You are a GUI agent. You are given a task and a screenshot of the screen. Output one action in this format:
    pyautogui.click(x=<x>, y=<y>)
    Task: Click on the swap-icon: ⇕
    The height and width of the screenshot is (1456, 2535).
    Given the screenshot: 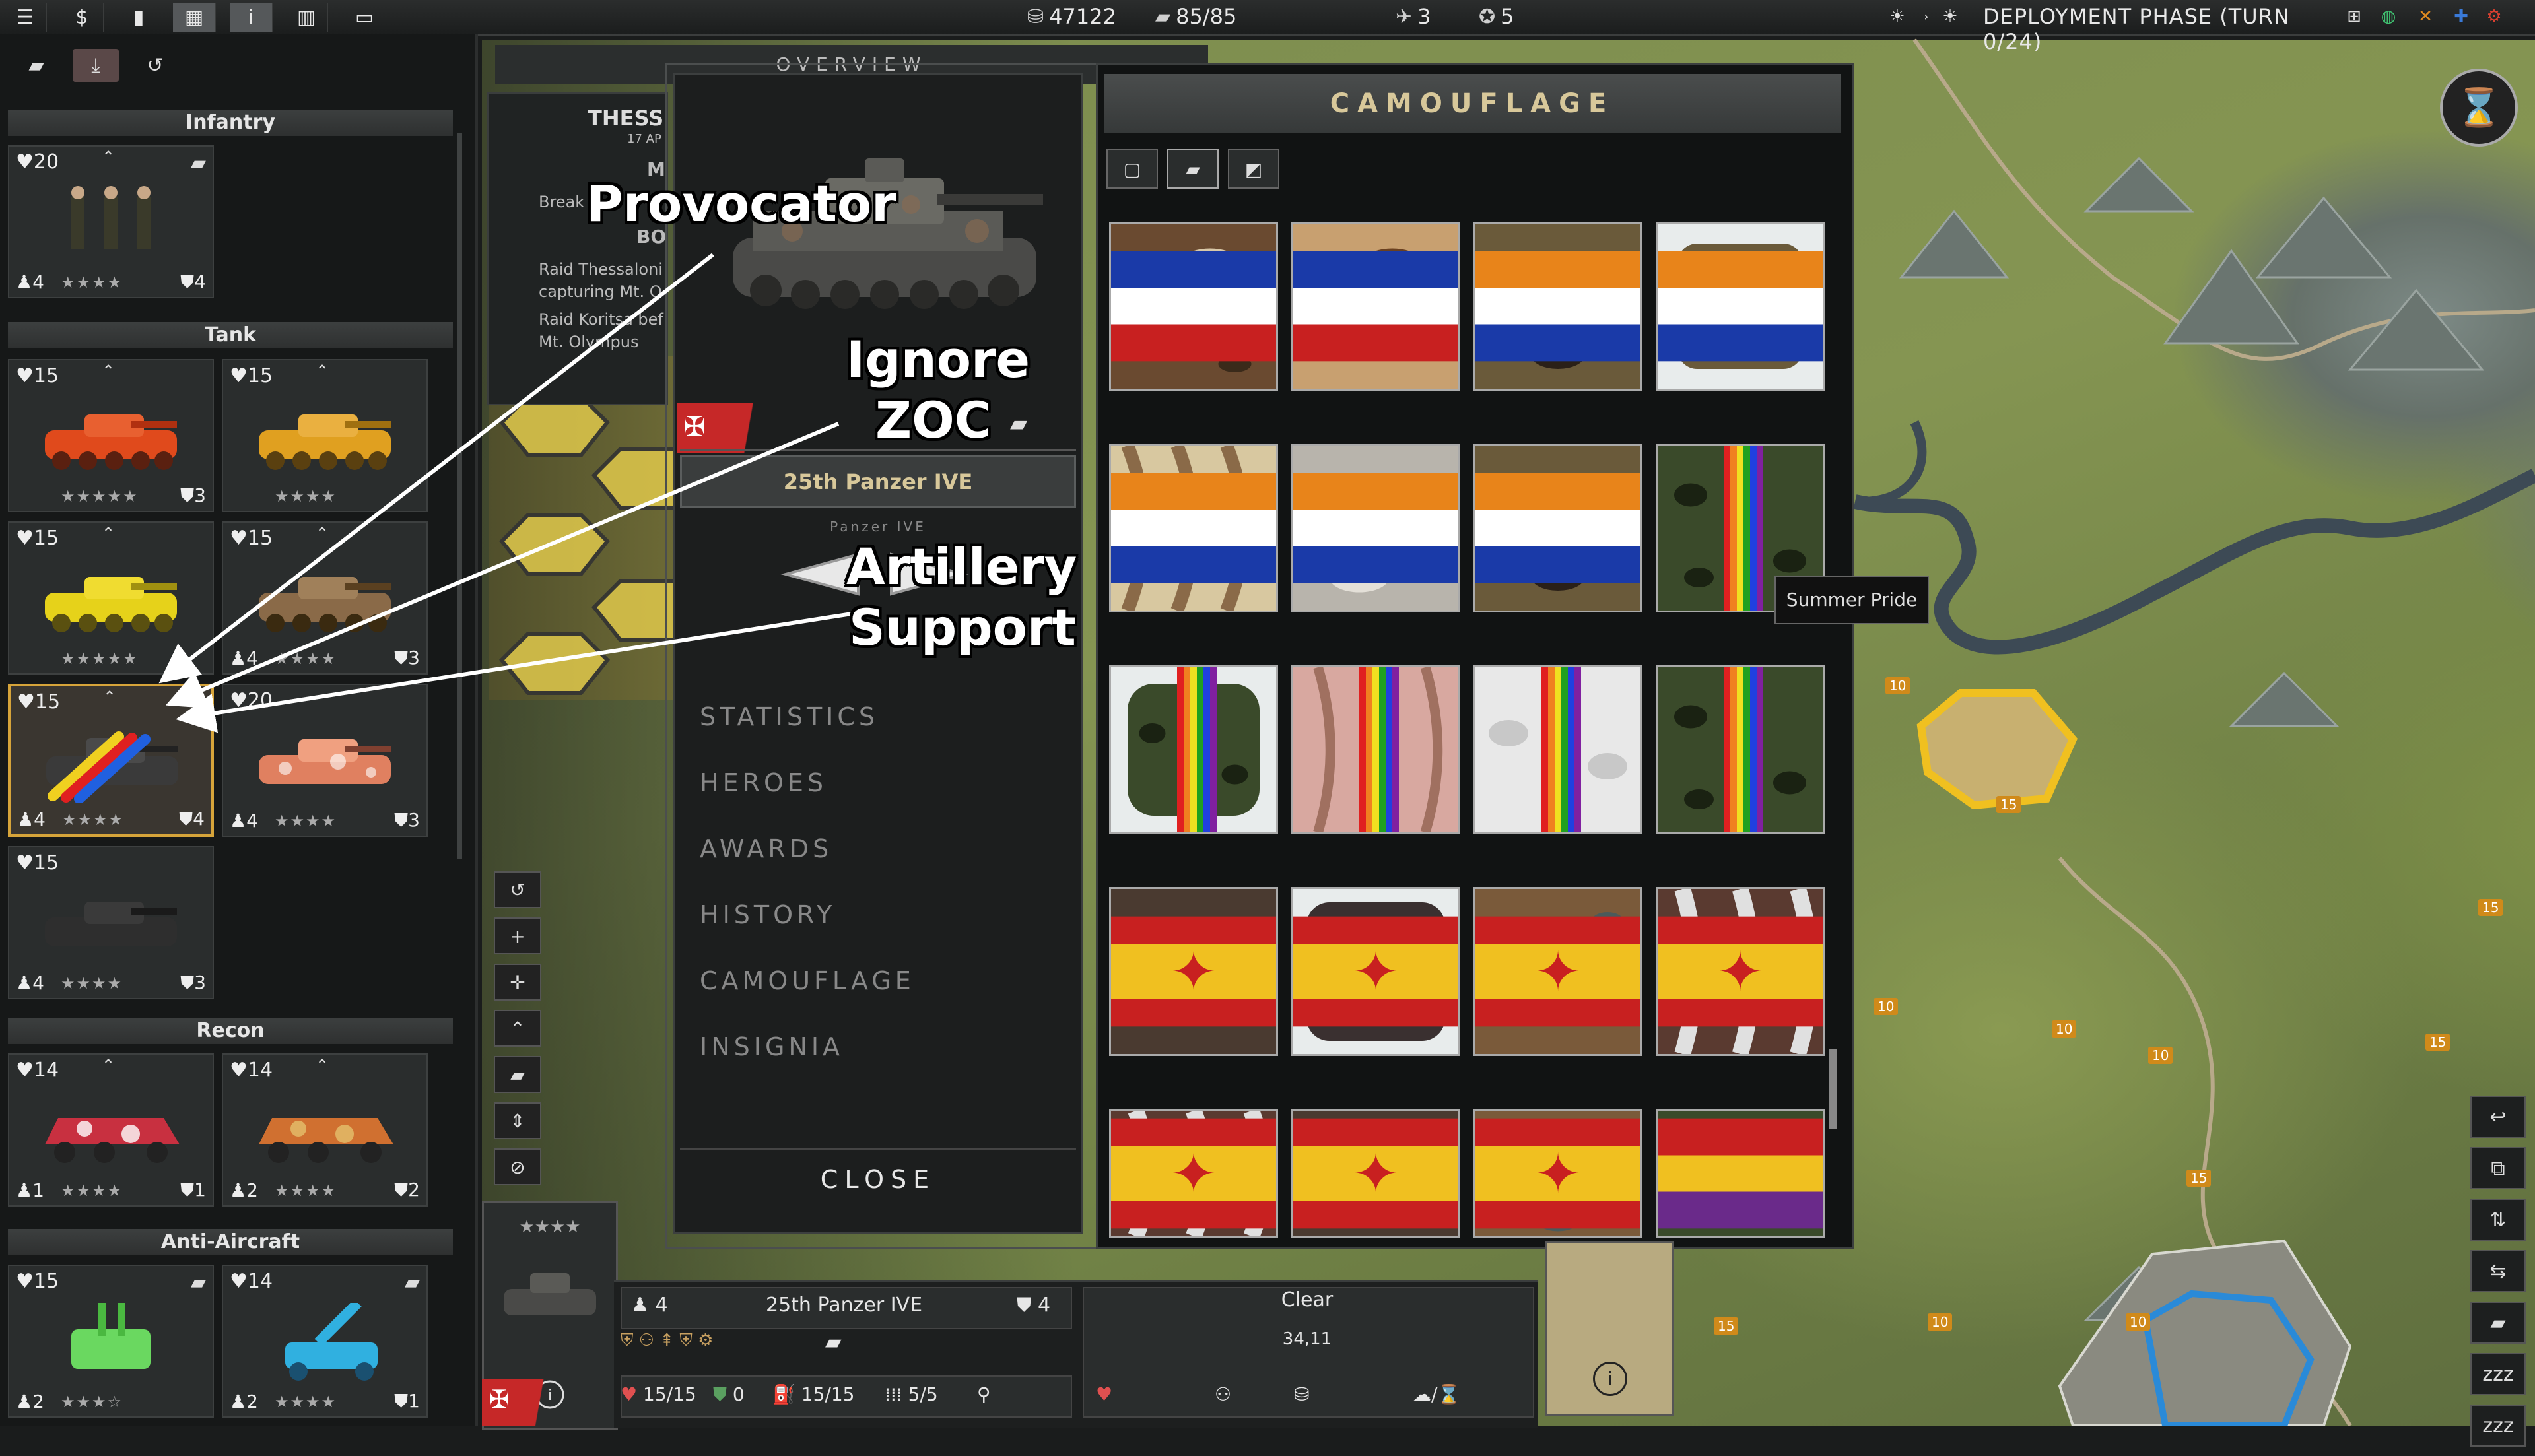 What is the action you would take?
    pyautogui.click(x=517, y=1120)
    